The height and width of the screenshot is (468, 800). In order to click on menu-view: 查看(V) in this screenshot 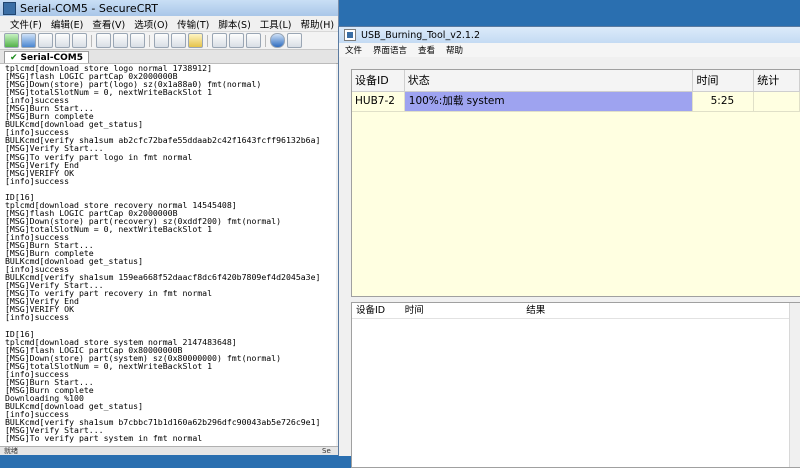, I will do `click(108, 24)`.